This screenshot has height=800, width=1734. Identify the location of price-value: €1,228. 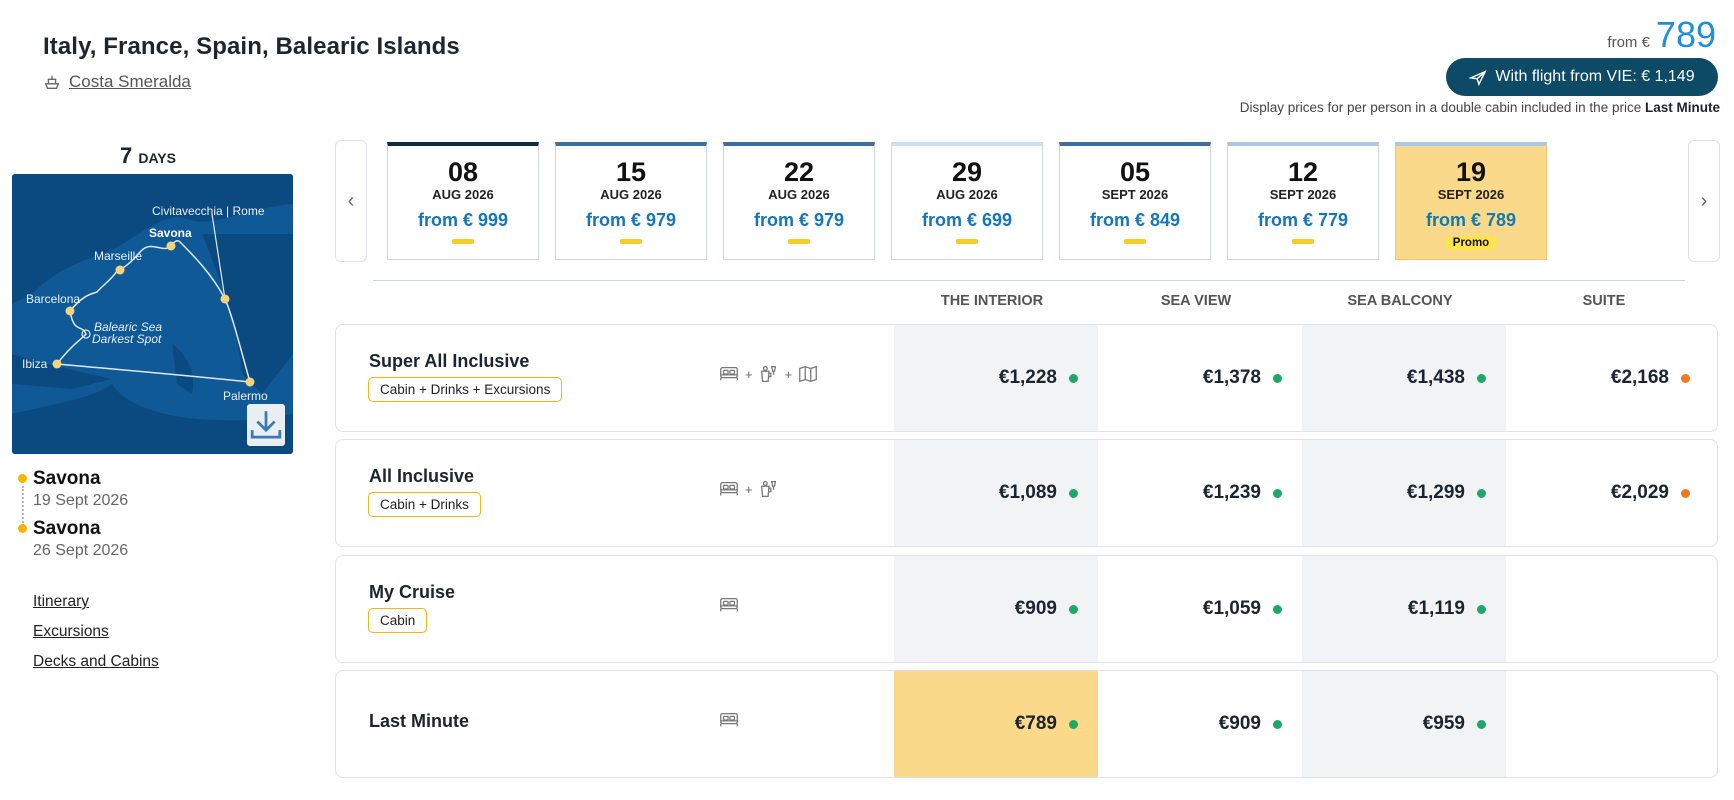
(1027, 377).